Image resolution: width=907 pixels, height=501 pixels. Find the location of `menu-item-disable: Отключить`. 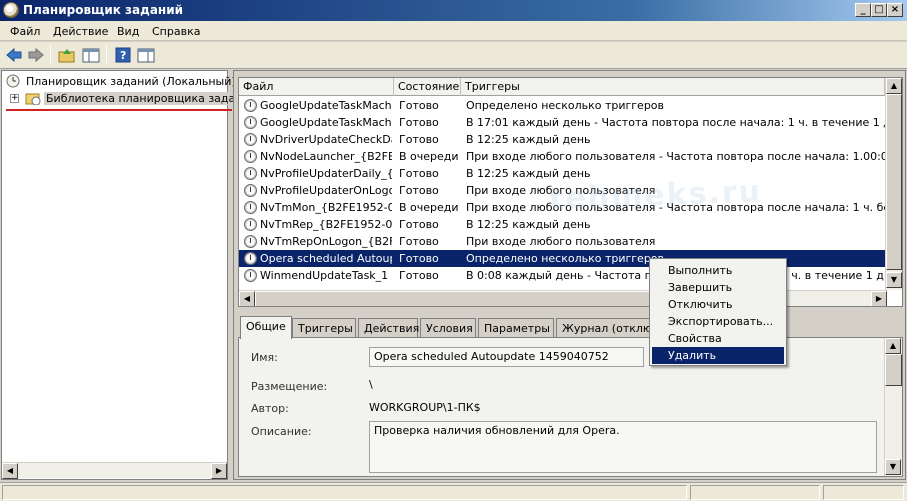

menu-item-disable: Отключить is located at coordinates (718, 304).